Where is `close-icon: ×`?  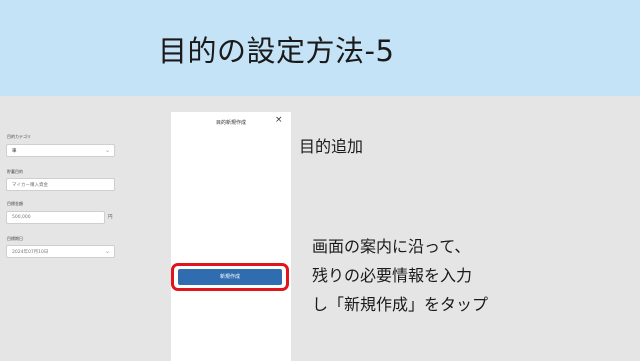 close-icon: × is located at coordinates (279, 120).